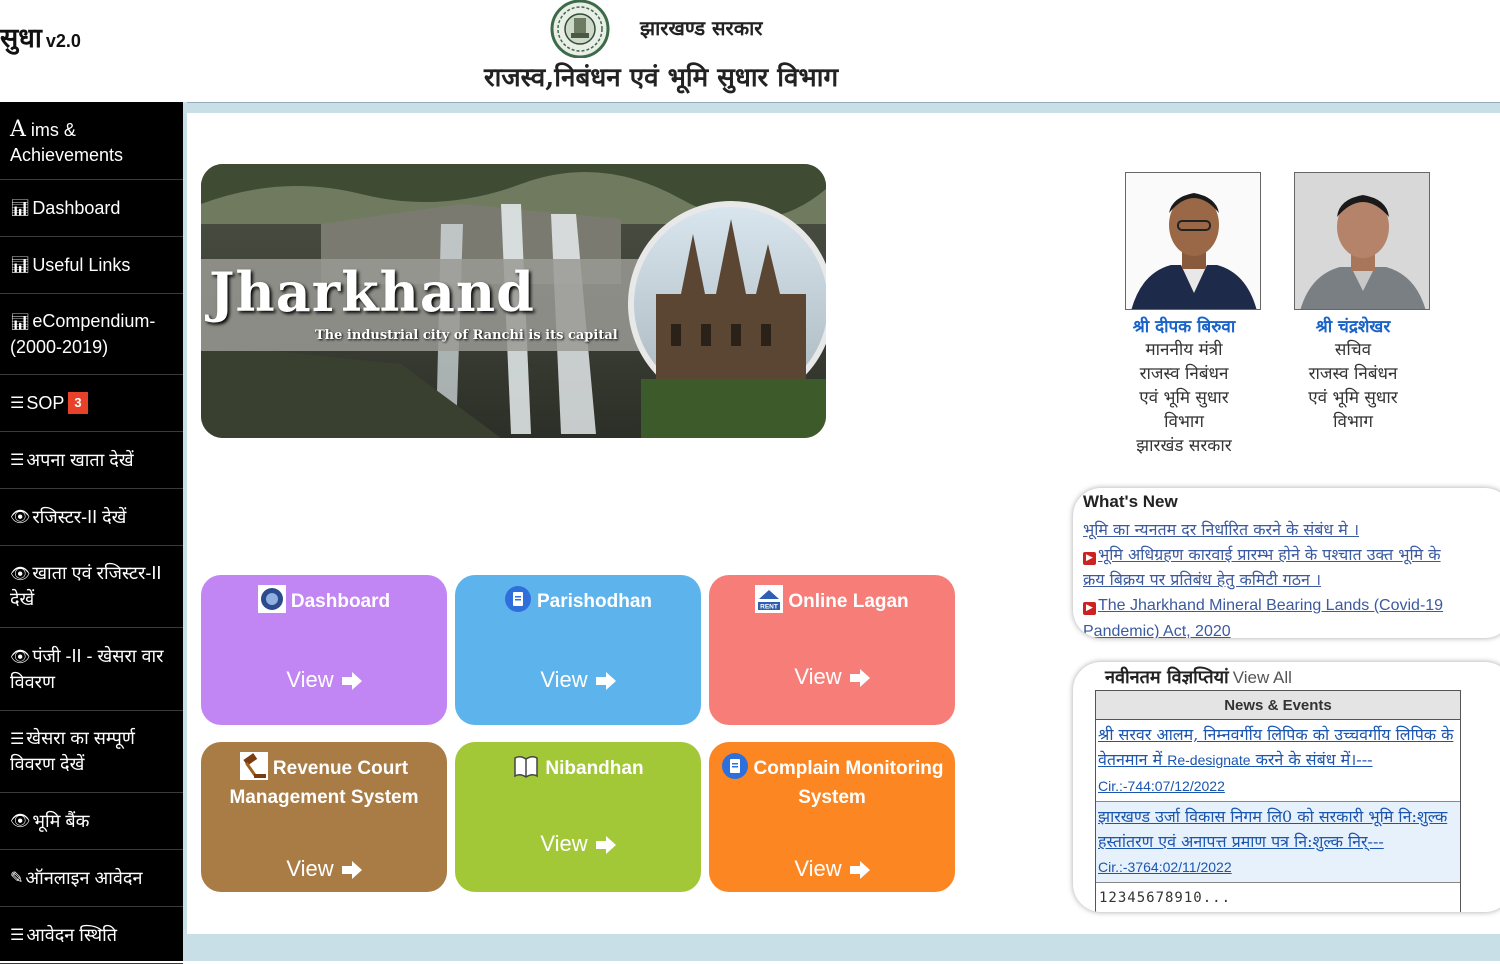 Image resolution: width=1500 pixels, height=964 pixels. Describe the element at coordinates (1353, 325) in the screenshot. I see `secretary-name: श्री चंद्रशेखर` at that location.